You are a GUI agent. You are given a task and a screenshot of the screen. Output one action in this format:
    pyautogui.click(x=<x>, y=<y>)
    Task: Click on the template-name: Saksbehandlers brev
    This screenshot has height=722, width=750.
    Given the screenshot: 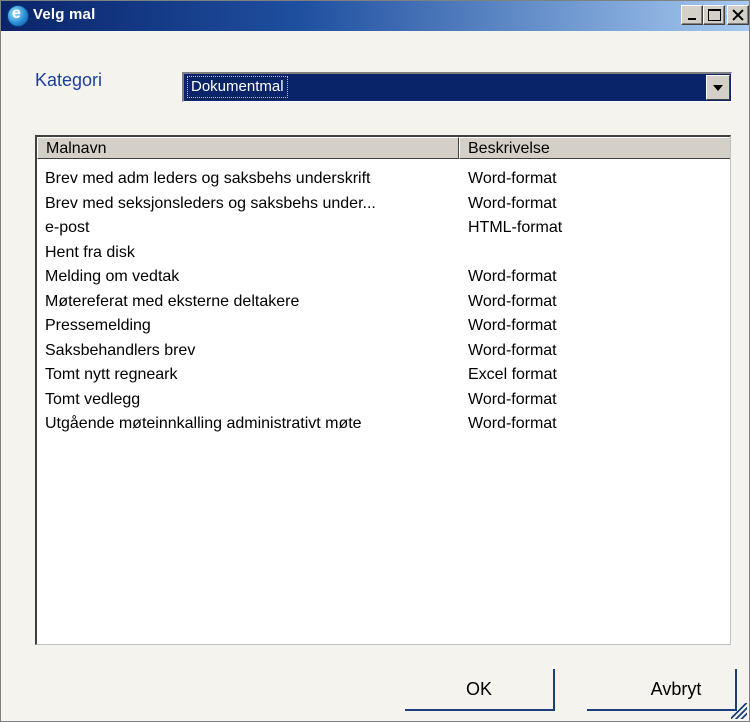 What is the action you would take?
    pyautogui.click(x=120, y=350)
    